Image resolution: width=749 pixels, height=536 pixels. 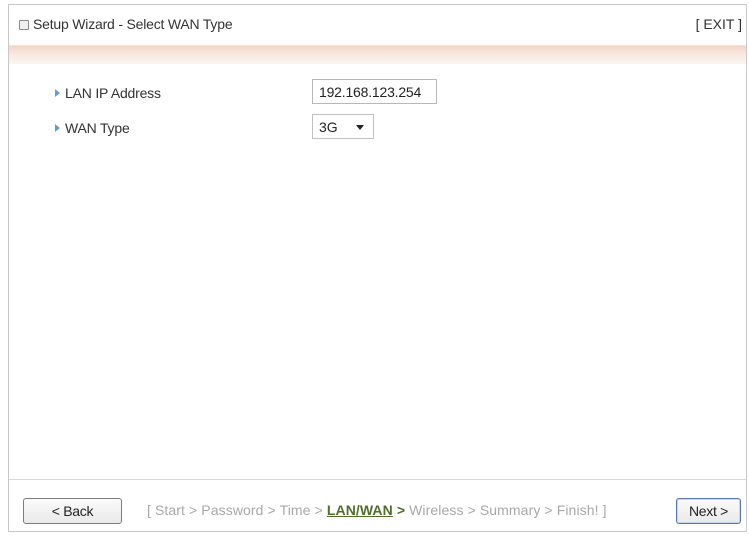 I want to click on back-button: < Back, so click(x=72, y=511).